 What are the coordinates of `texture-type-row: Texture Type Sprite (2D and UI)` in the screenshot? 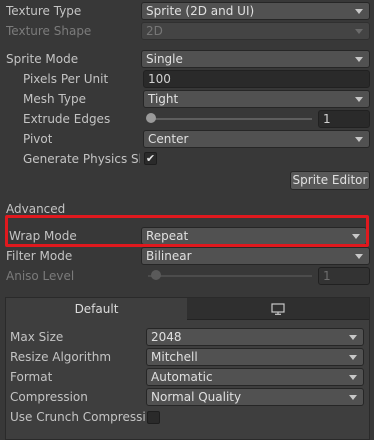 It's located at (187, 11).